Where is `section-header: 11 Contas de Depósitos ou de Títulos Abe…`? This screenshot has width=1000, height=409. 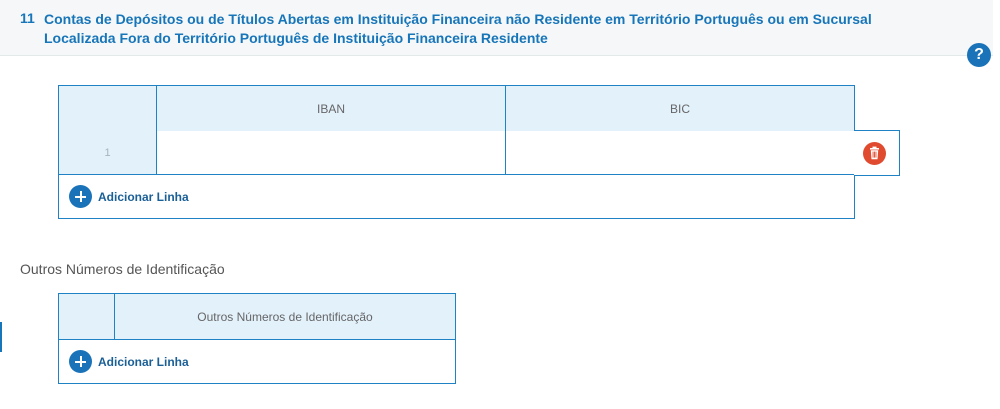 section-header: 11 Contas de Depósitos ou de Títulos Abe… is located at coordinates (496, 28).